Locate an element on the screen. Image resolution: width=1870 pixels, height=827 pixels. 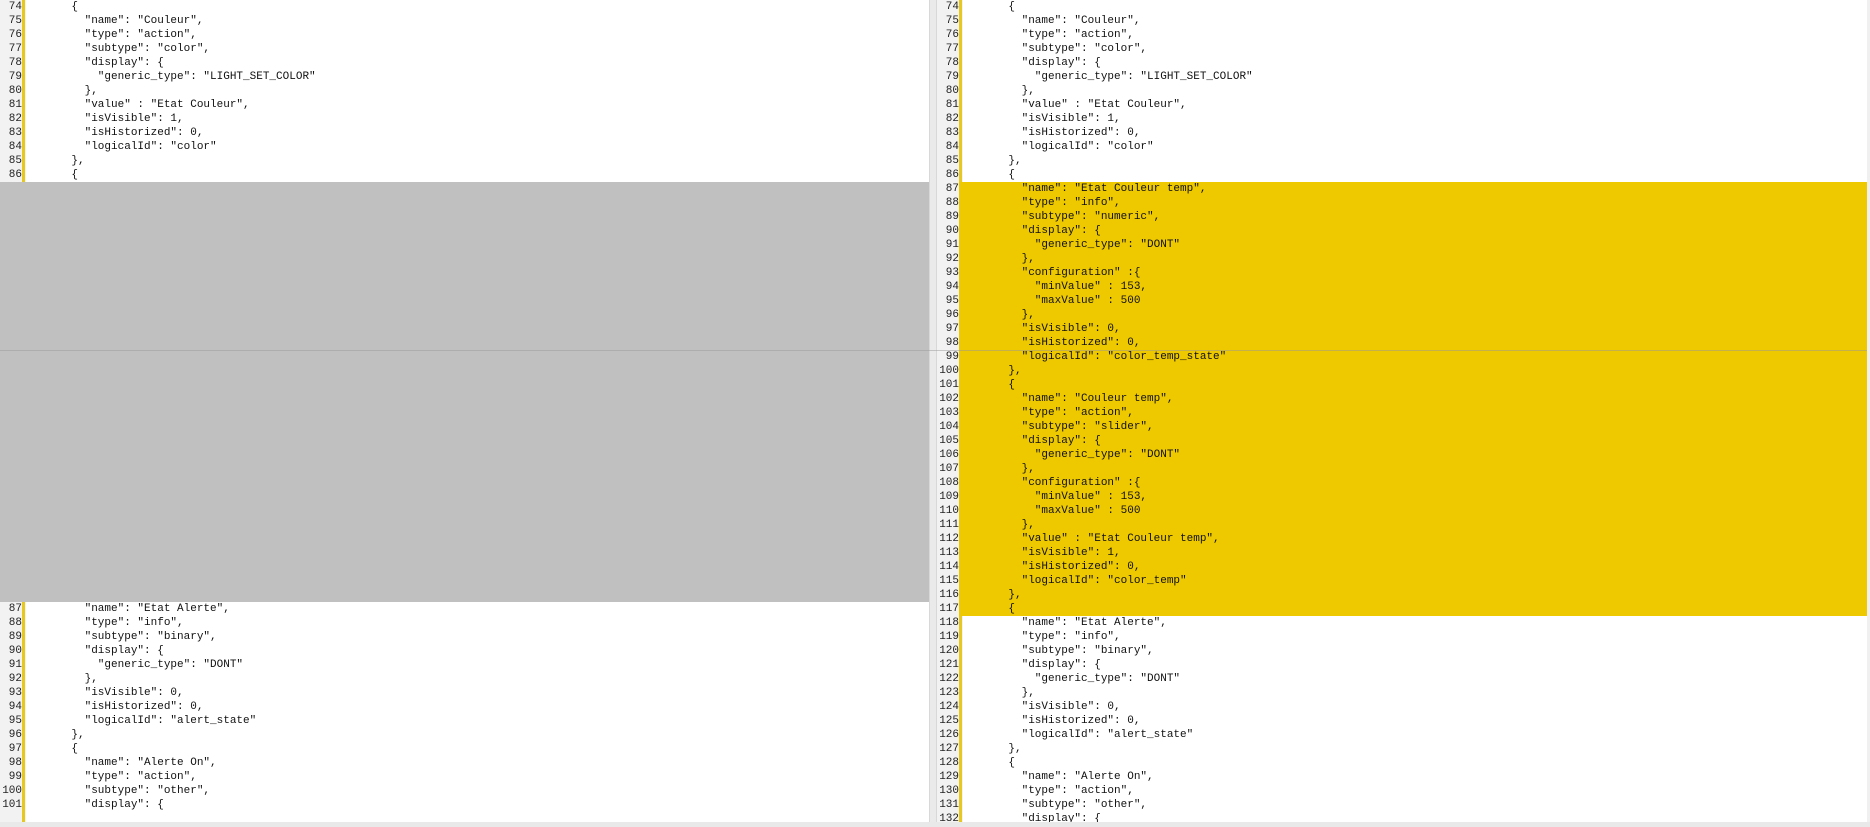
code-line: 119 "type": "info", is located at coordinates (1402, 637).